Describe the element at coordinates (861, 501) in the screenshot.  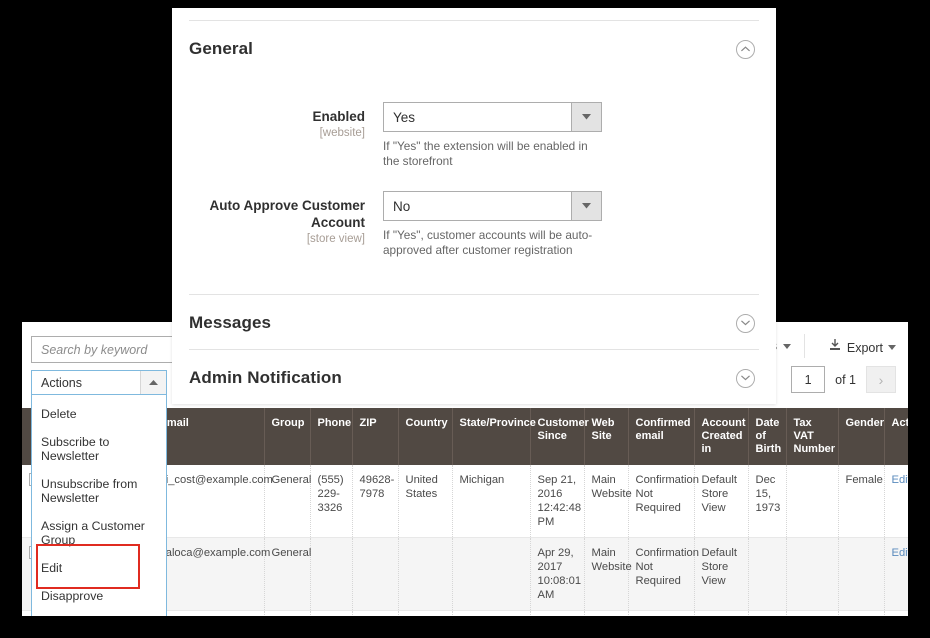
I see `cell-gender: Female` at that location.